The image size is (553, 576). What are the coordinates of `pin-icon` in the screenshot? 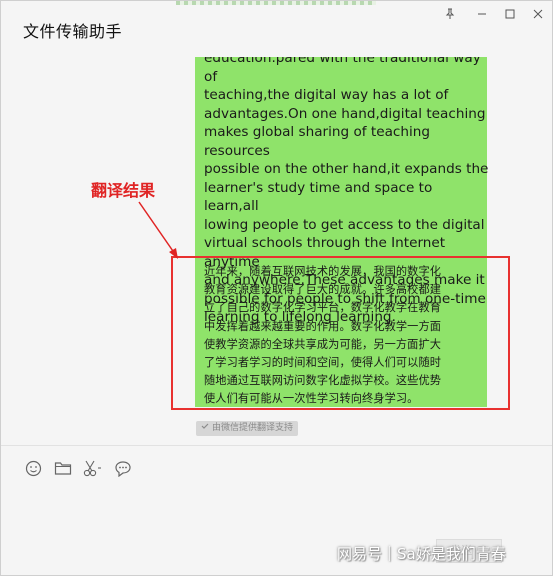 It's located at (450, 14).